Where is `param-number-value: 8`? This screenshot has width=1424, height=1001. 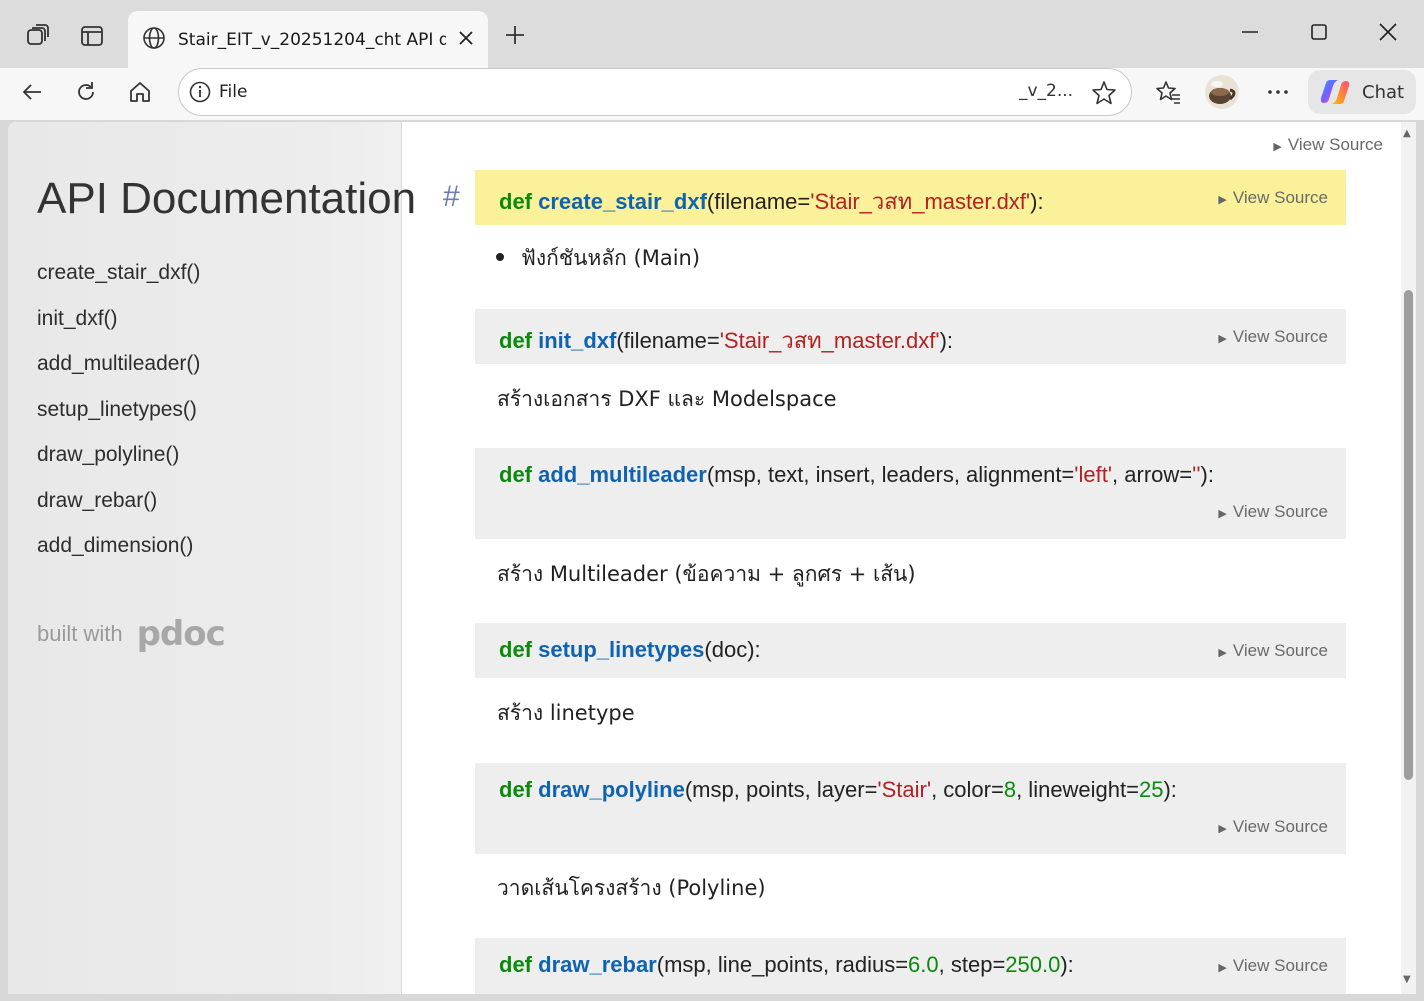
param-number-value: 8 is located at coordinates (1010, 789).